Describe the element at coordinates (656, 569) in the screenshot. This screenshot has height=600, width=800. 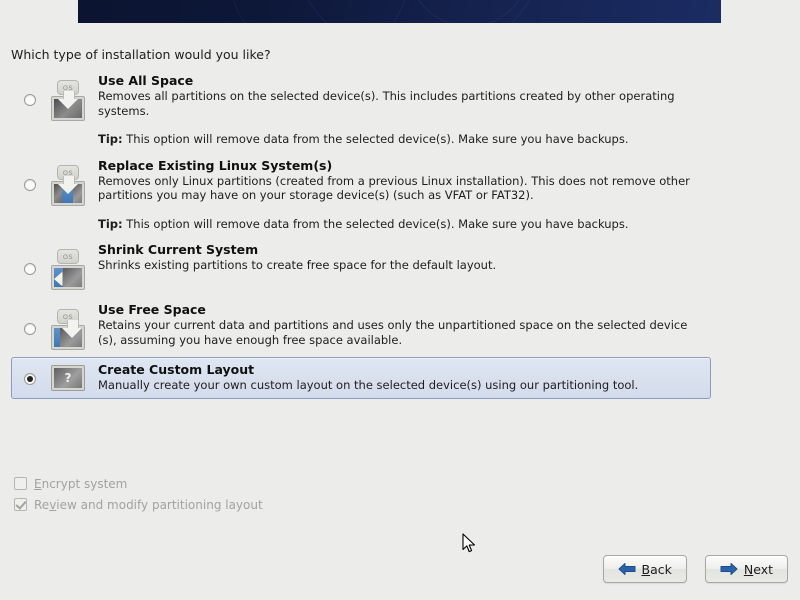
I see `back-button-label: Back` at that location.